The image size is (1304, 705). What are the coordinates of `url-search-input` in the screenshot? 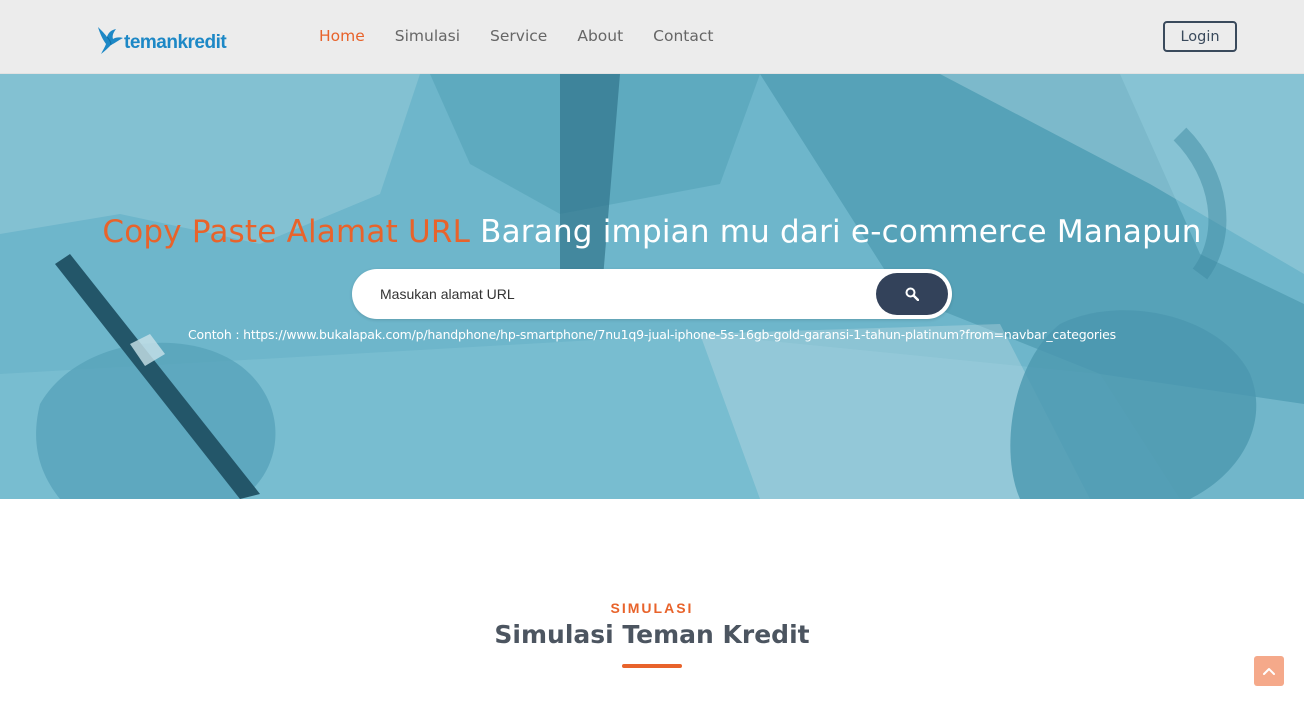 It's located at (620, 294).